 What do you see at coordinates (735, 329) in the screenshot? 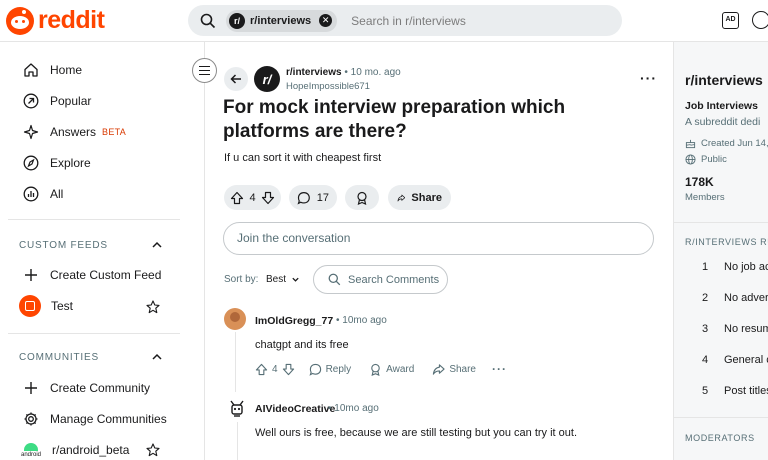
I see `rule-item: 3 No resum` at bounding box center [735, 329].